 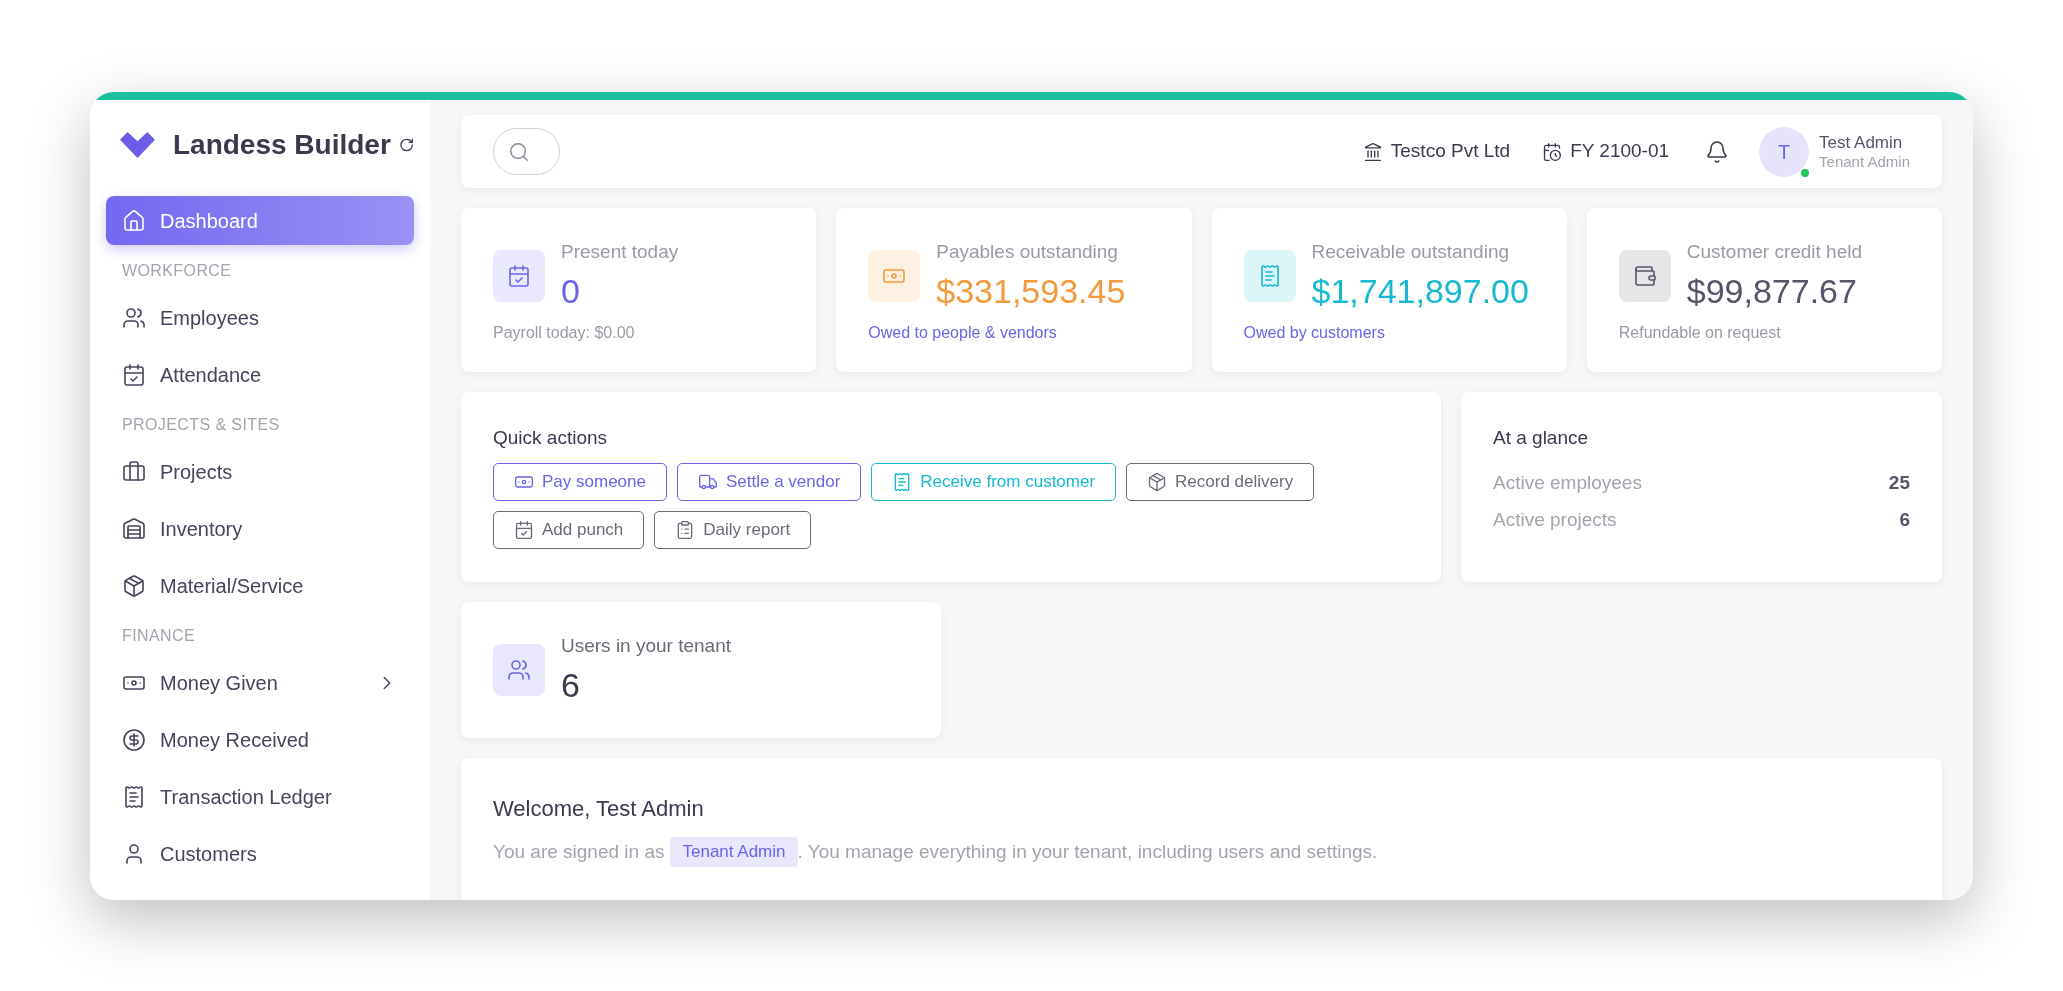 What do you see at coordinates (1087, 851) in the screenshot?
I see `welcome-text: . You manage everything in your tenant, including users and settings.` at bounding box center [1087, 851].